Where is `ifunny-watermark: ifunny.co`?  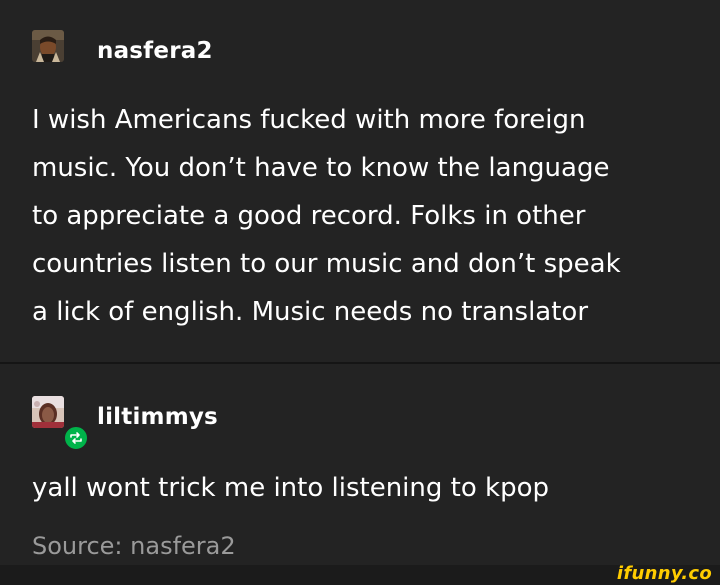 ifunny-watermark: ifunny.co is located at coordinates (664, 573).